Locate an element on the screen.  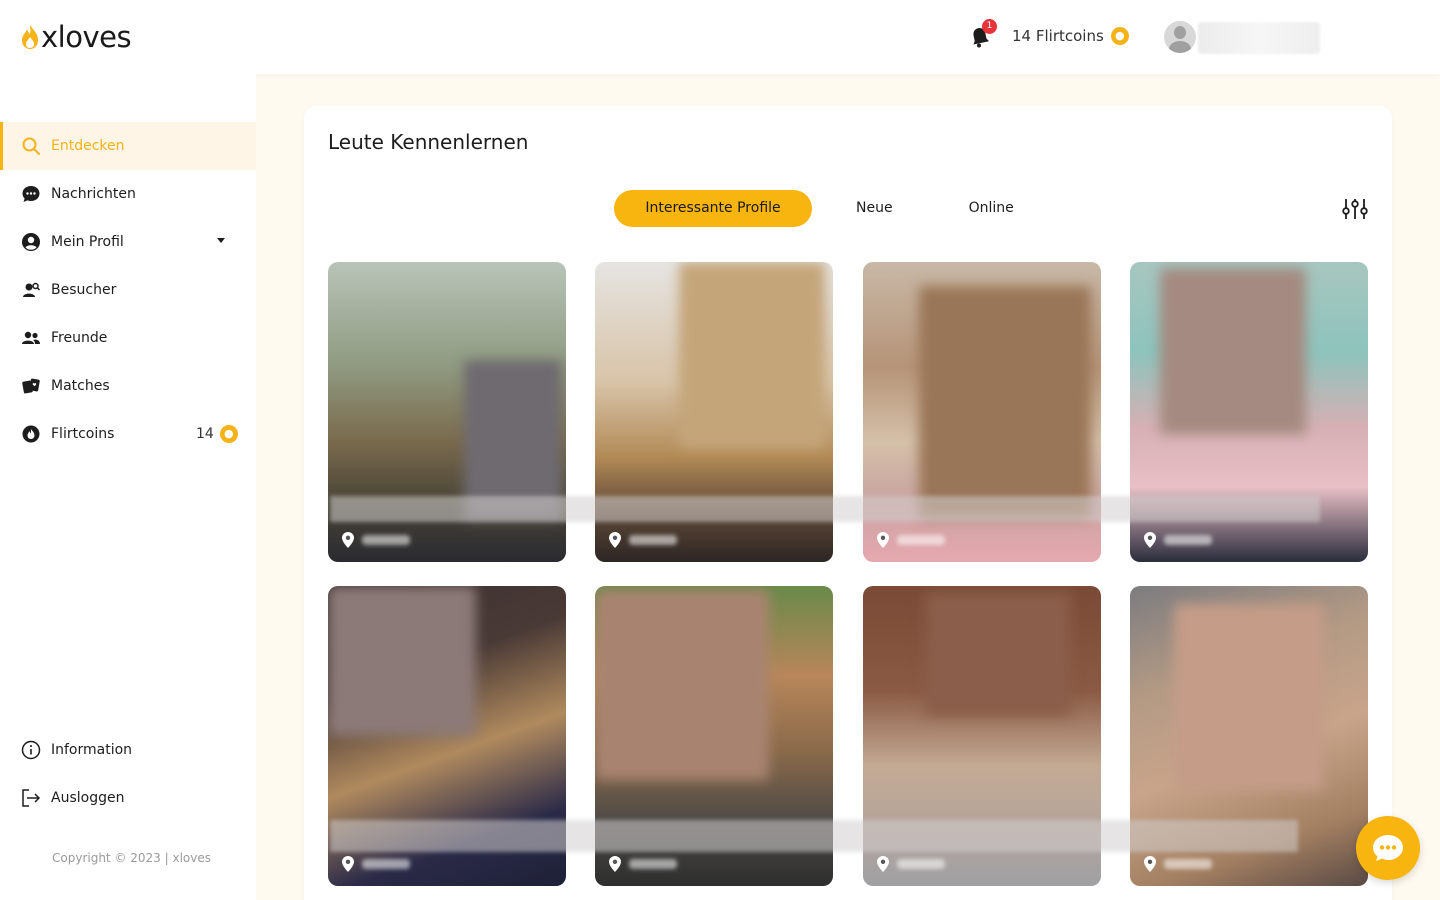
sidebar-item-ausloggen: Ausloggen is located at coordinates (128, 798).